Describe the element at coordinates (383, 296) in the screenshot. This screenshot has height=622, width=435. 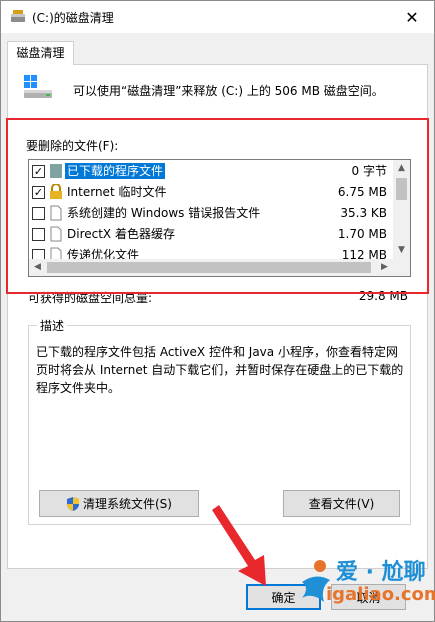
I see `space-gain-value: 29.8 MB` at that location.